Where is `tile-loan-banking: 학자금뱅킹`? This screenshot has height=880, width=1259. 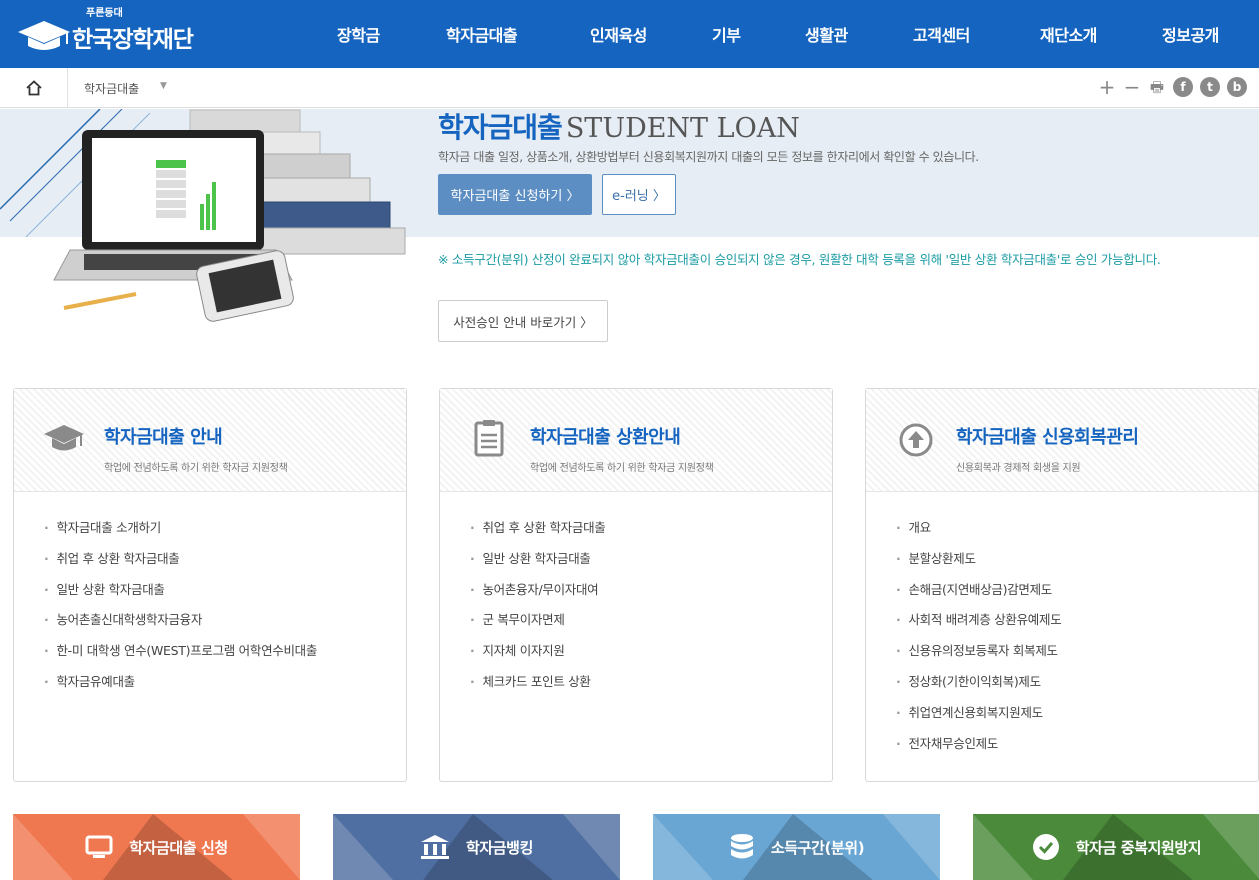 tile-loan-banking: 학자금뱅킹 is located at coordinates (476, 847).